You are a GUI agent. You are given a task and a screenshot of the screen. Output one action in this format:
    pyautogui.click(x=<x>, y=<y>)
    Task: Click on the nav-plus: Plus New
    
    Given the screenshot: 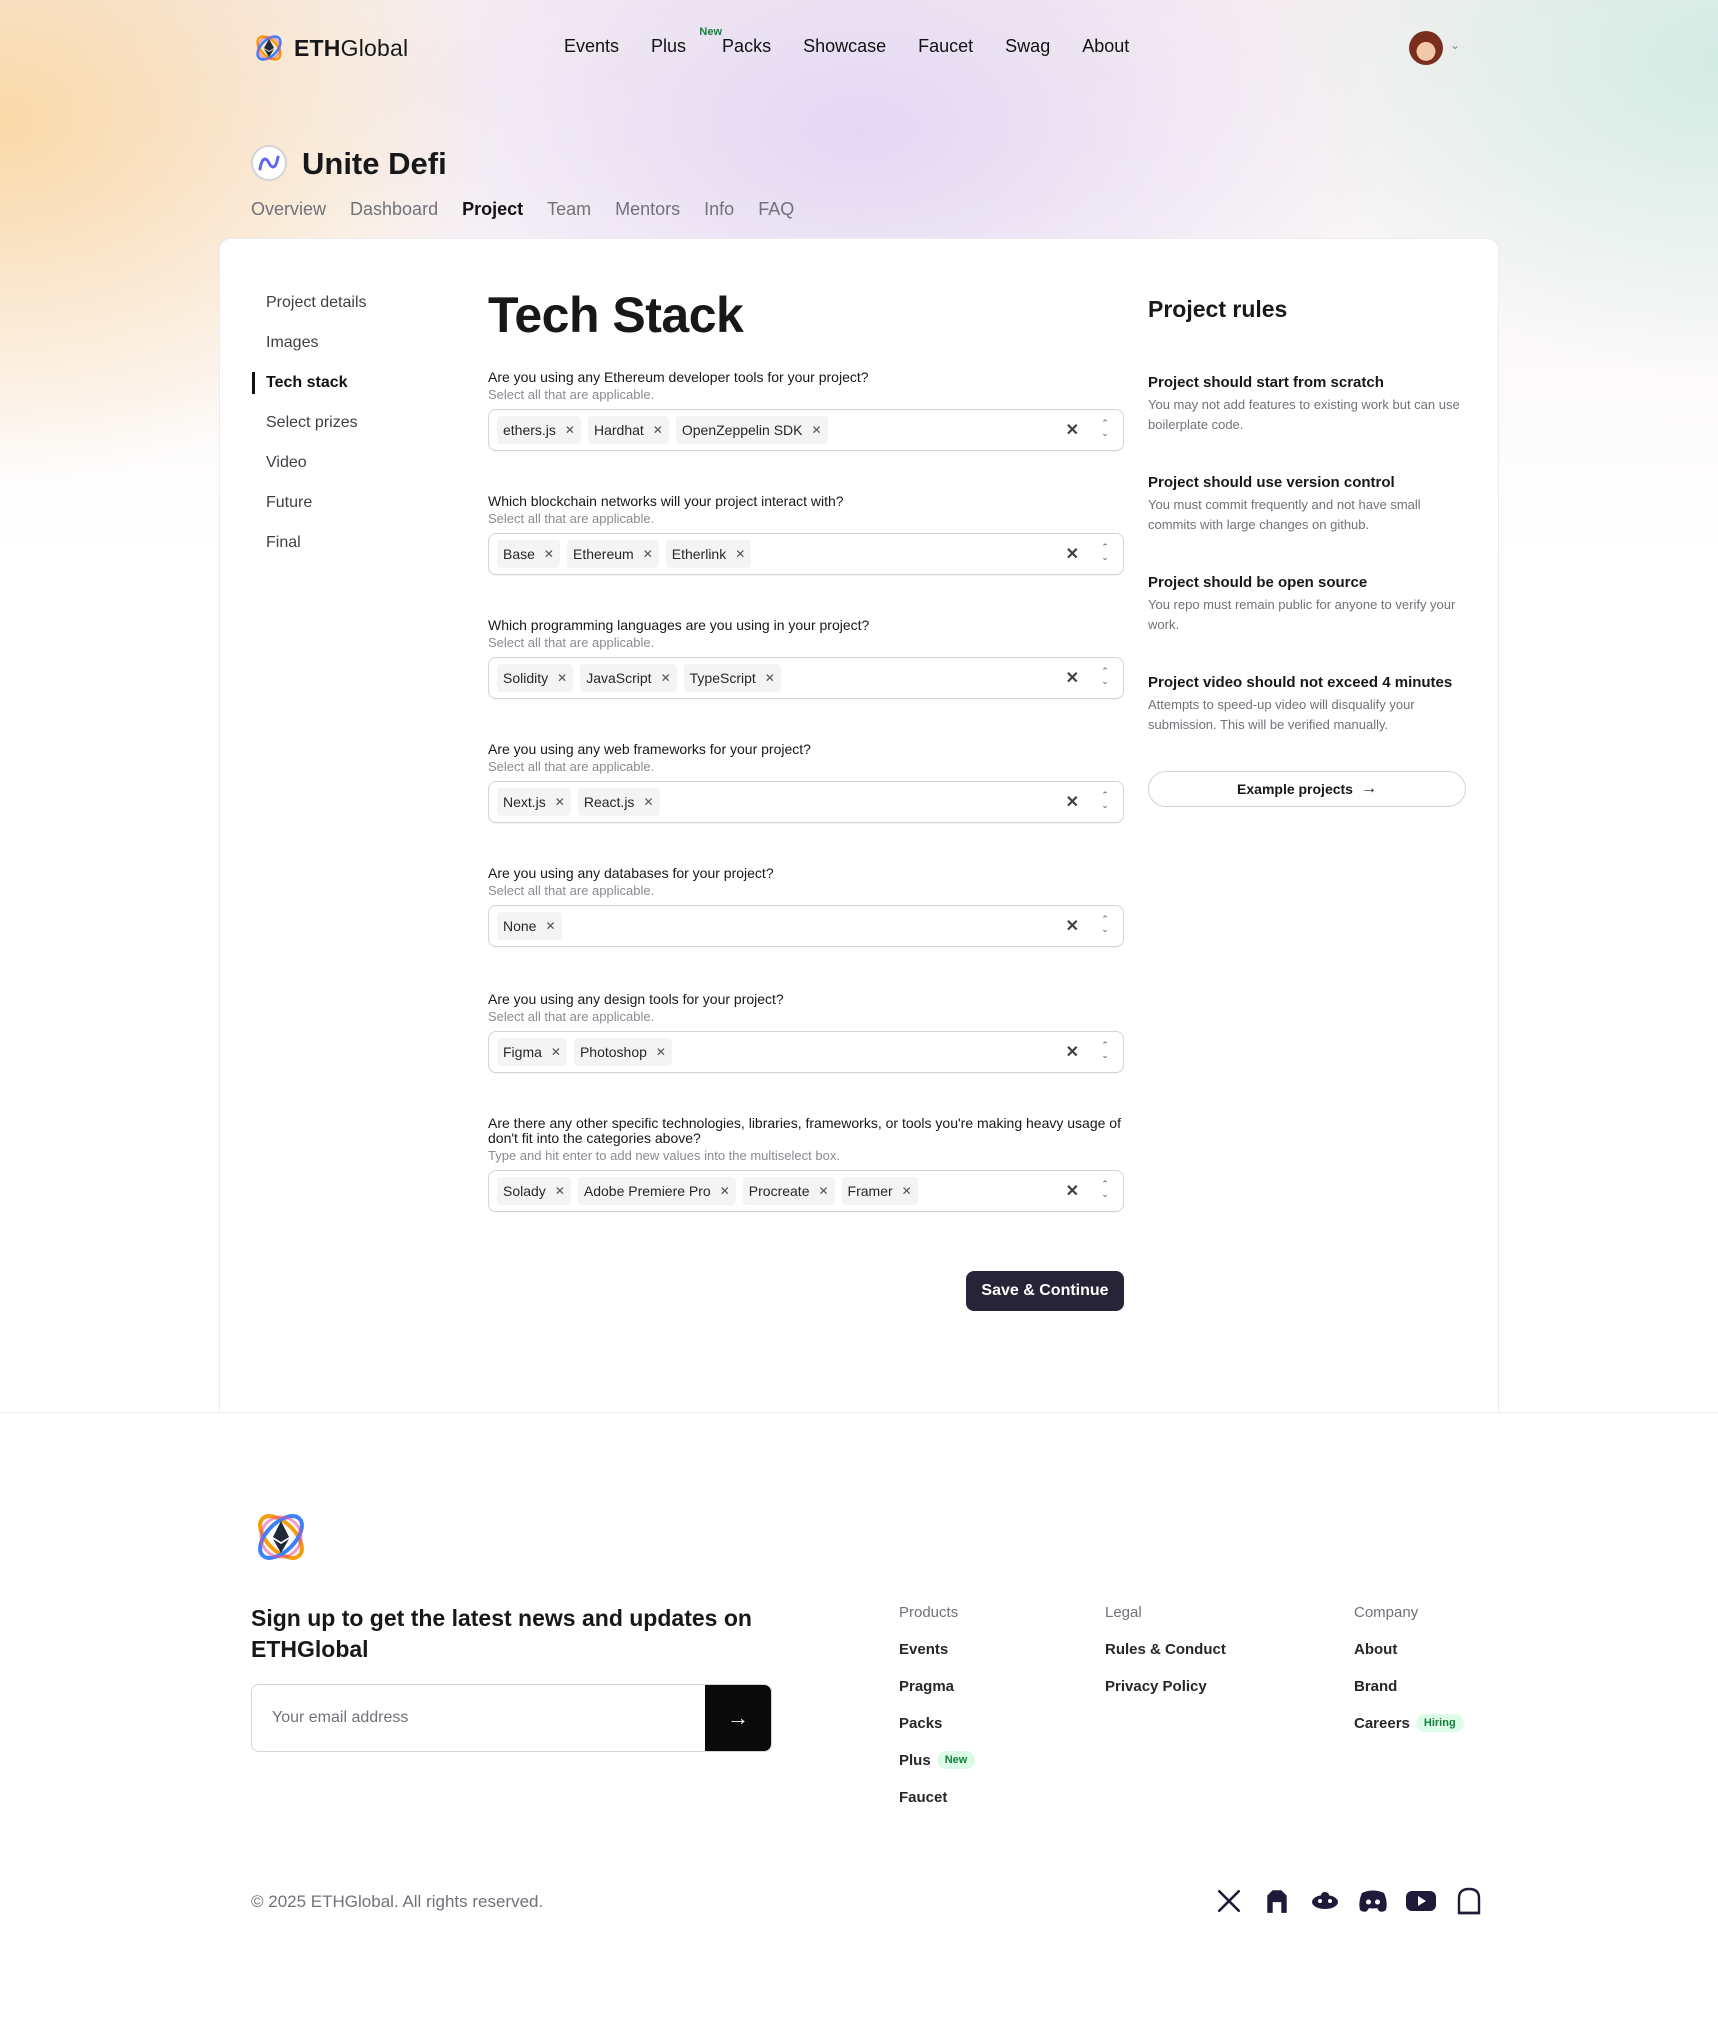 What is the action you would take?
    pyautogui.click(x=686, y=41)
    